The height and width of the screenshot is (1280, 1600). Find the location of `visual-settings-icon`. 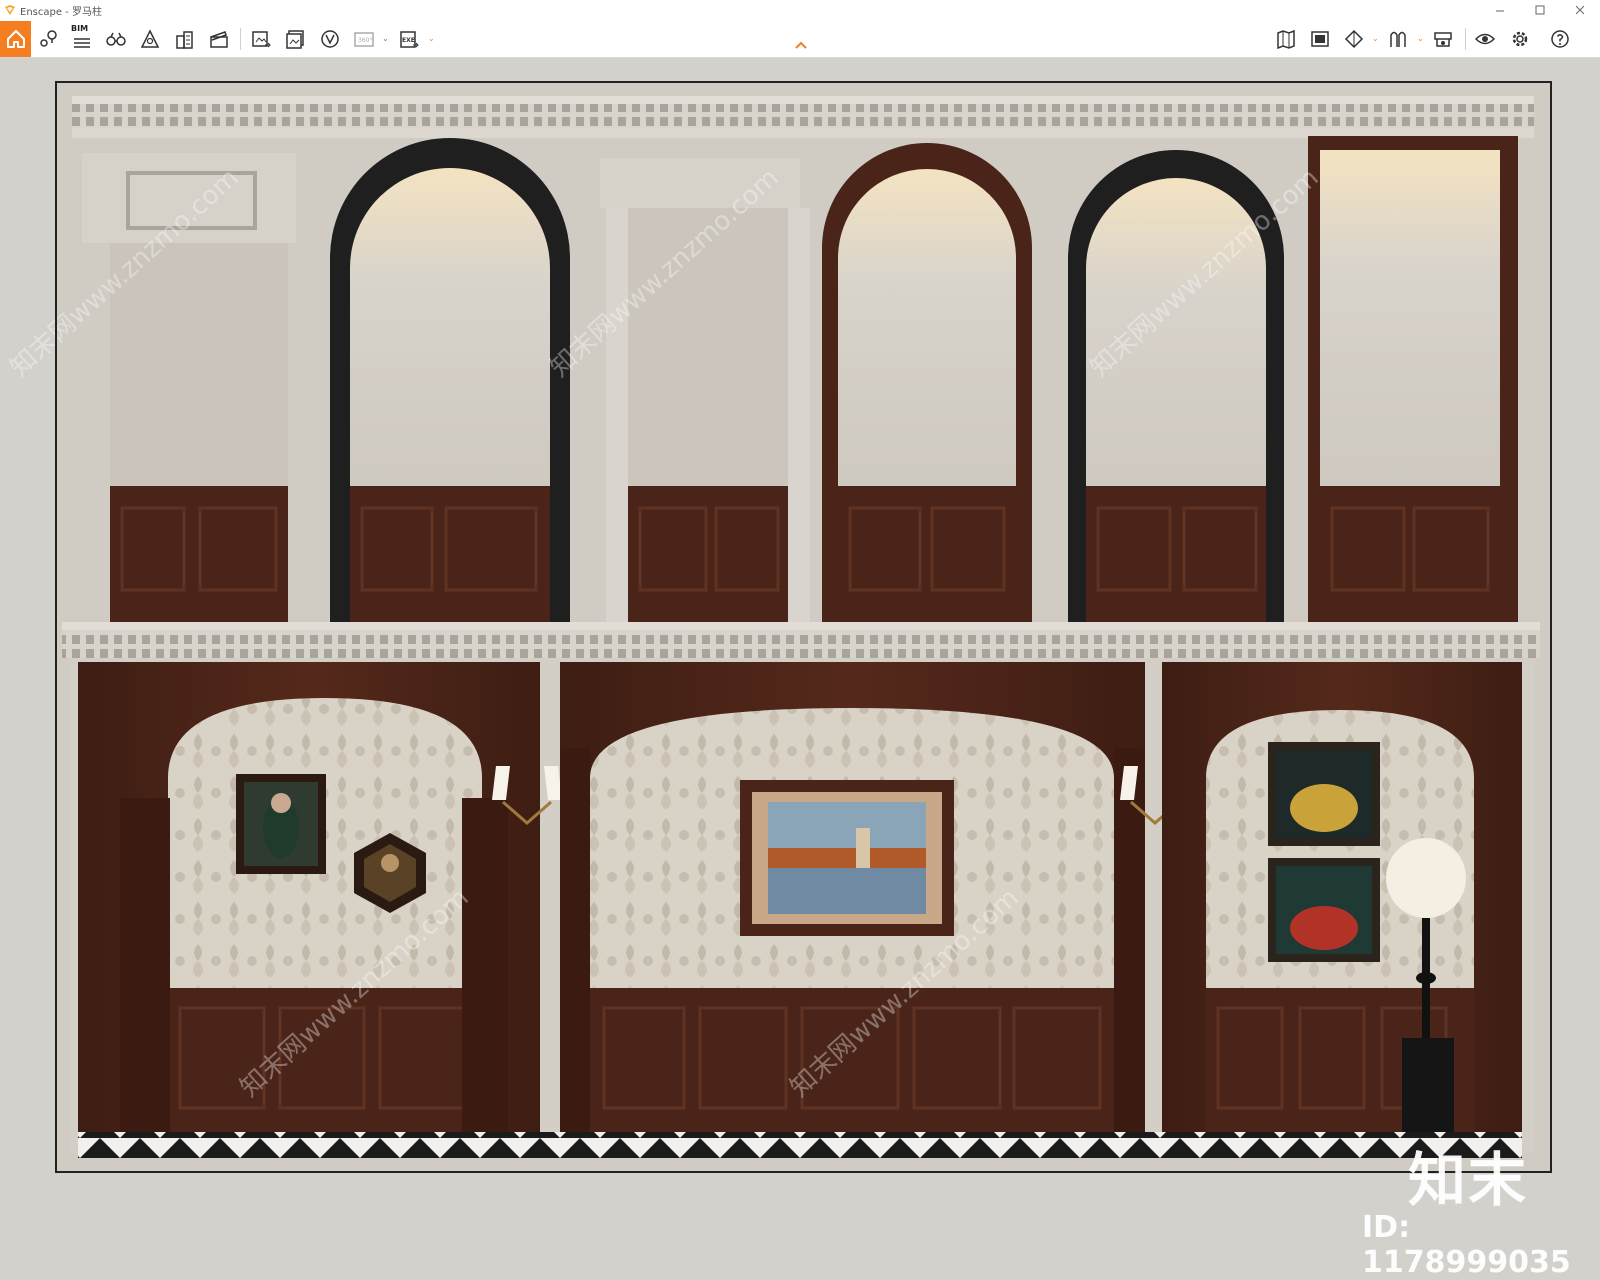

visual-settings-icon is located at coordinates (1398, 39).